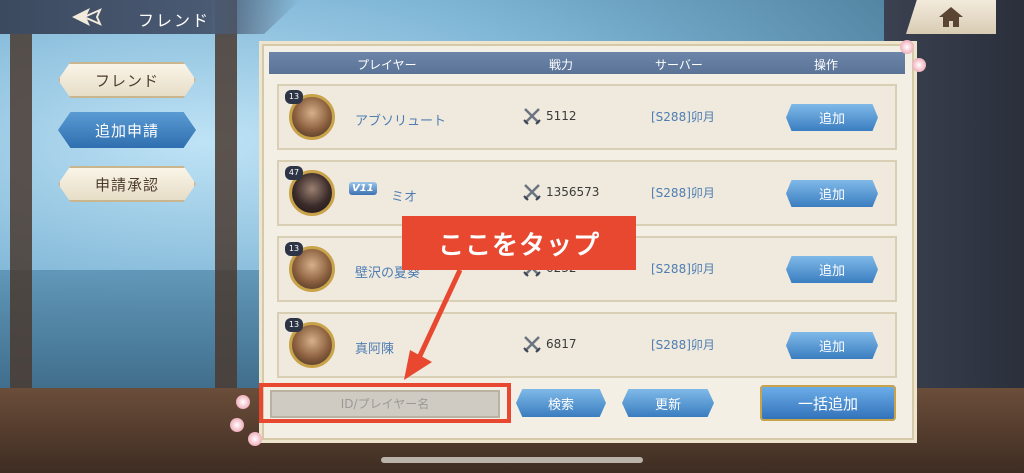 This screenshot has height=473, width=1024. I want to click on level-badge: 47, so click(294, 173).